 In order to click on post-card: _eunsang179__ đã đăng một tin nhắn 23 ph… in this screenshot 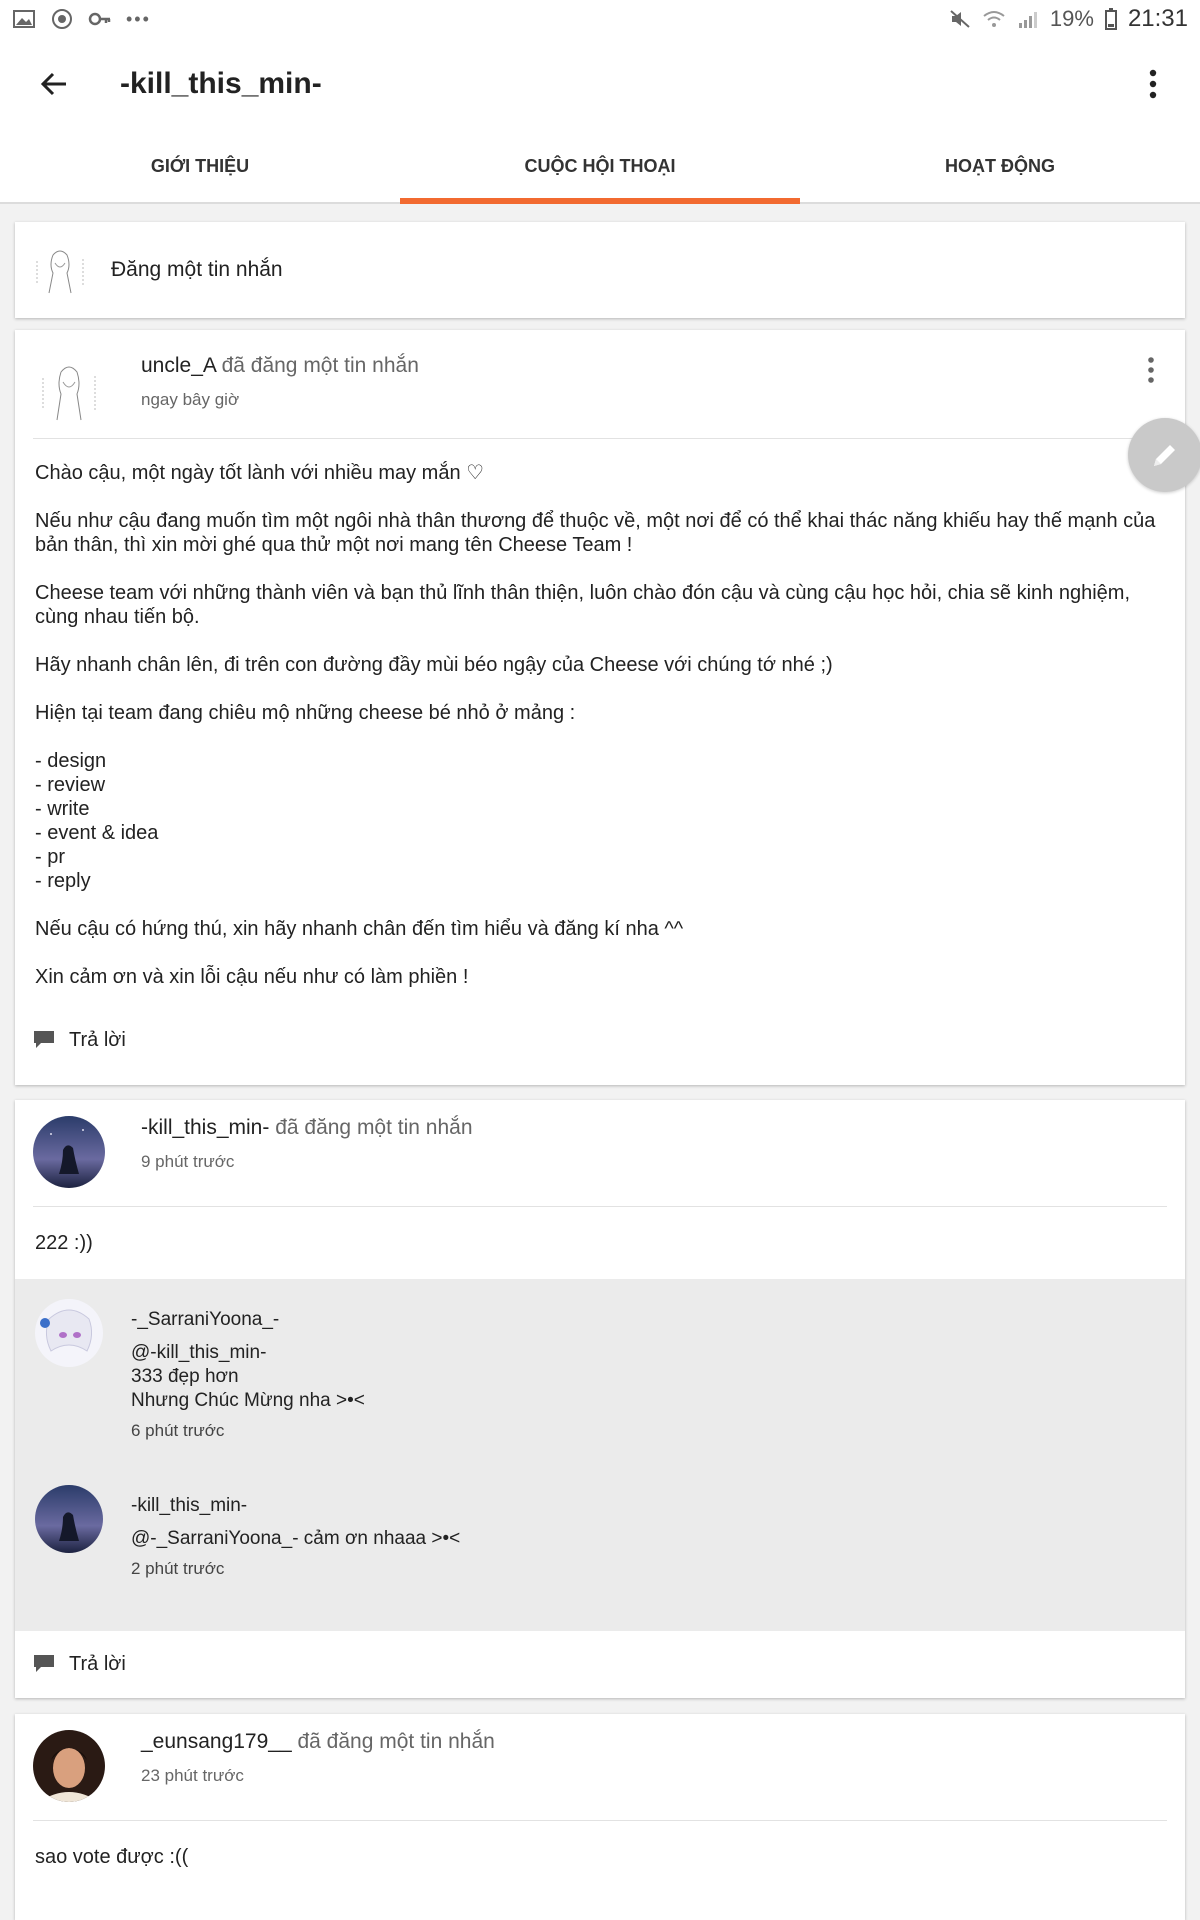, I will do `click(600, 1817)`.